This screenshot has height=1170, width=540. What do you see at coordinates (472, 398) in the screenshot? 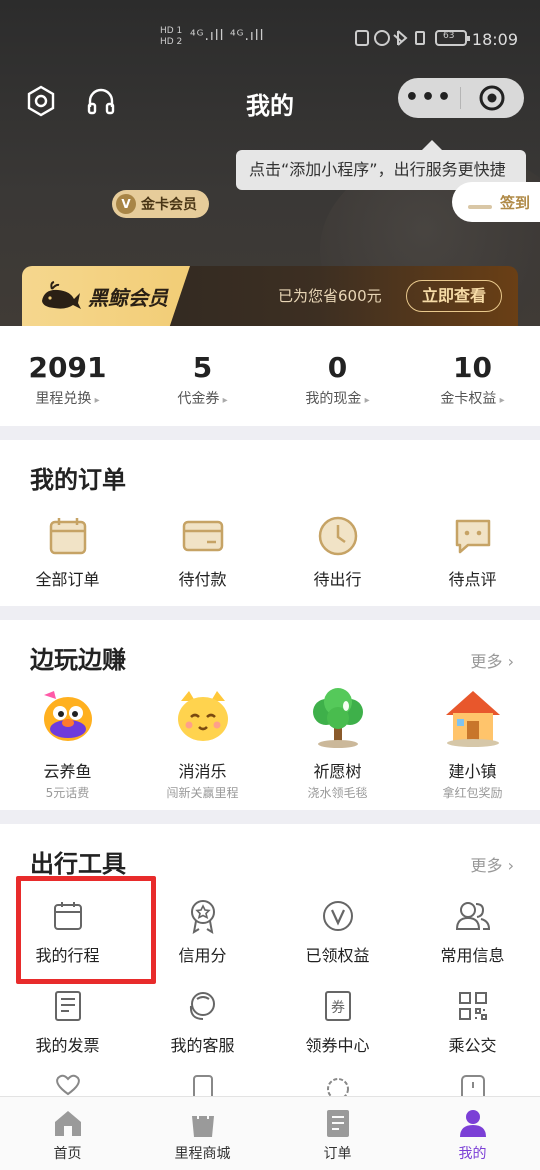
I see `stat-label: 金卡权益` at bounding box center [472, 398].